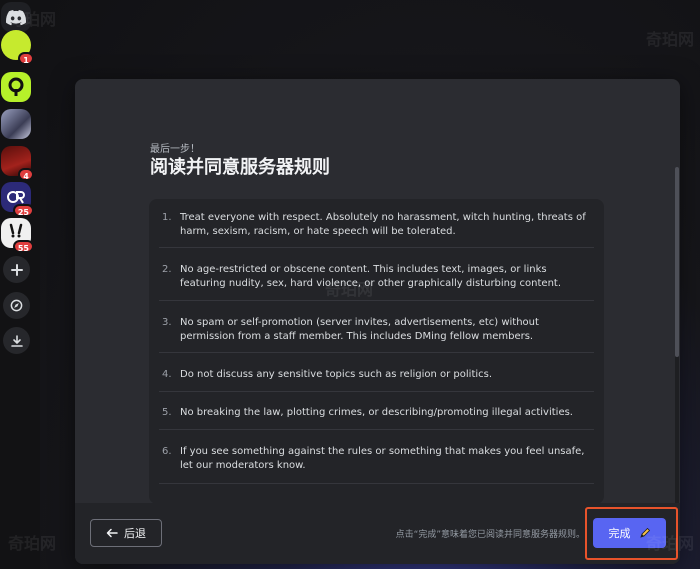  I want to click on unread-badge: 4, so click(26, 174).